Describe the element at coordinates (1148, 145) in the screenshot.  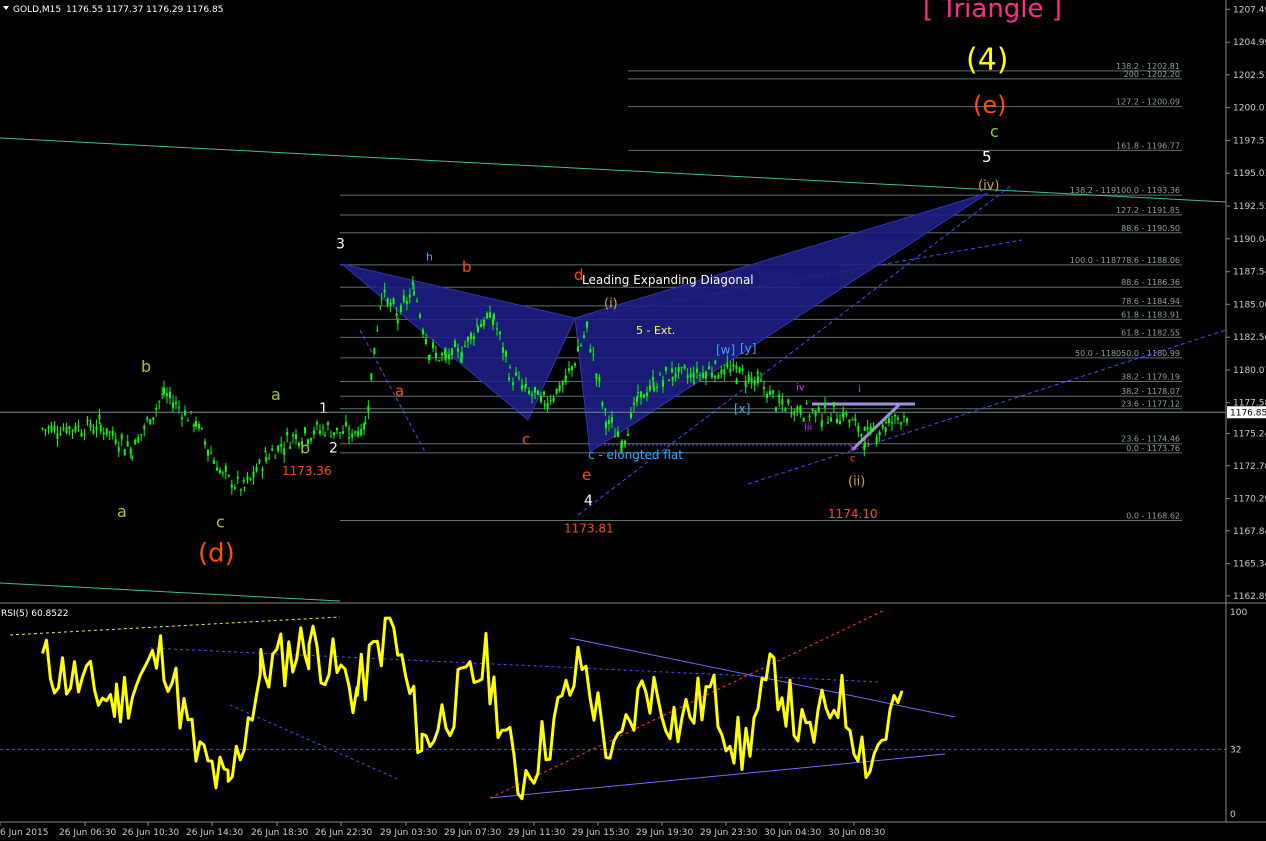
I see `fib-level-label: 161.8 - 1196.77` at that location.